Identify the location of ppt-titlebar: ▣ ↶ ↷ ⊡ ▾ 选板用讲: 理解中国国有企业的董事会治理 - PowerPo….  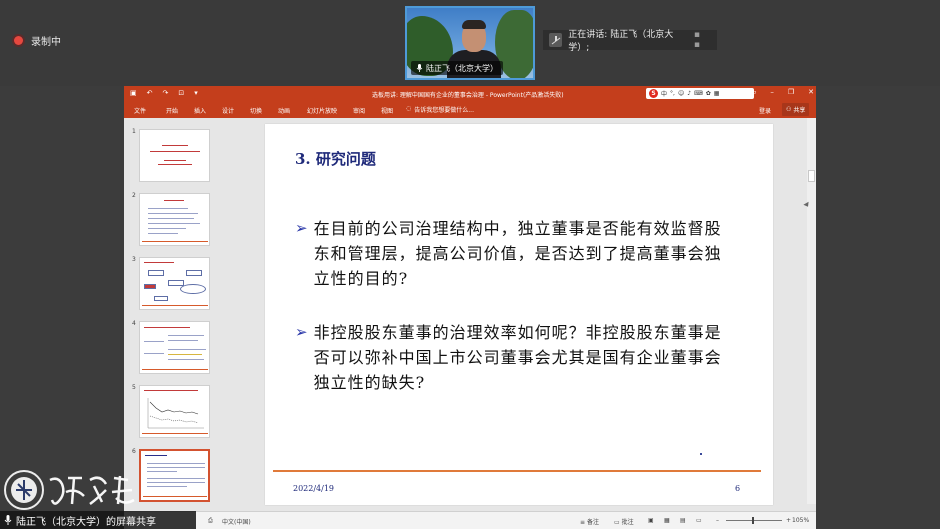
(470, 93).